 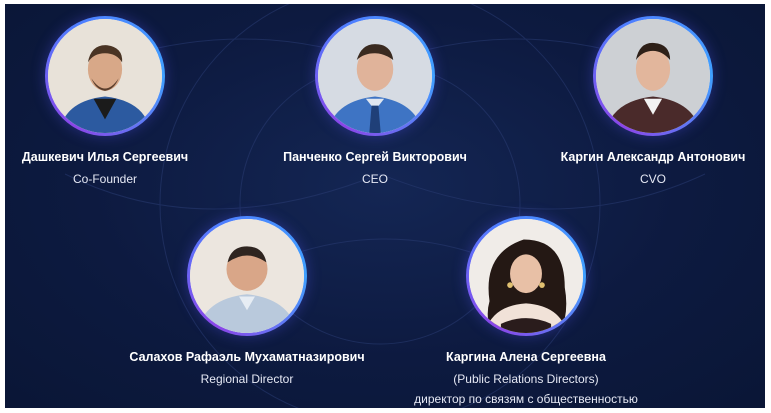 I want to click on member-role-secondary: директор по связям с общественностью, so click(x=526, y=399).